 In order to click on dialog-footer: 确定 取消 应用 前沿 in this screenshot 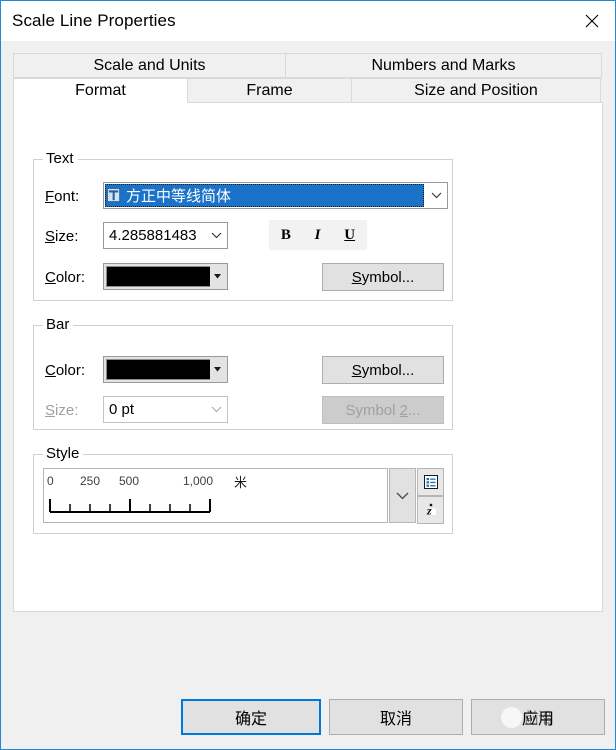, I will do `click(308, 717)`.